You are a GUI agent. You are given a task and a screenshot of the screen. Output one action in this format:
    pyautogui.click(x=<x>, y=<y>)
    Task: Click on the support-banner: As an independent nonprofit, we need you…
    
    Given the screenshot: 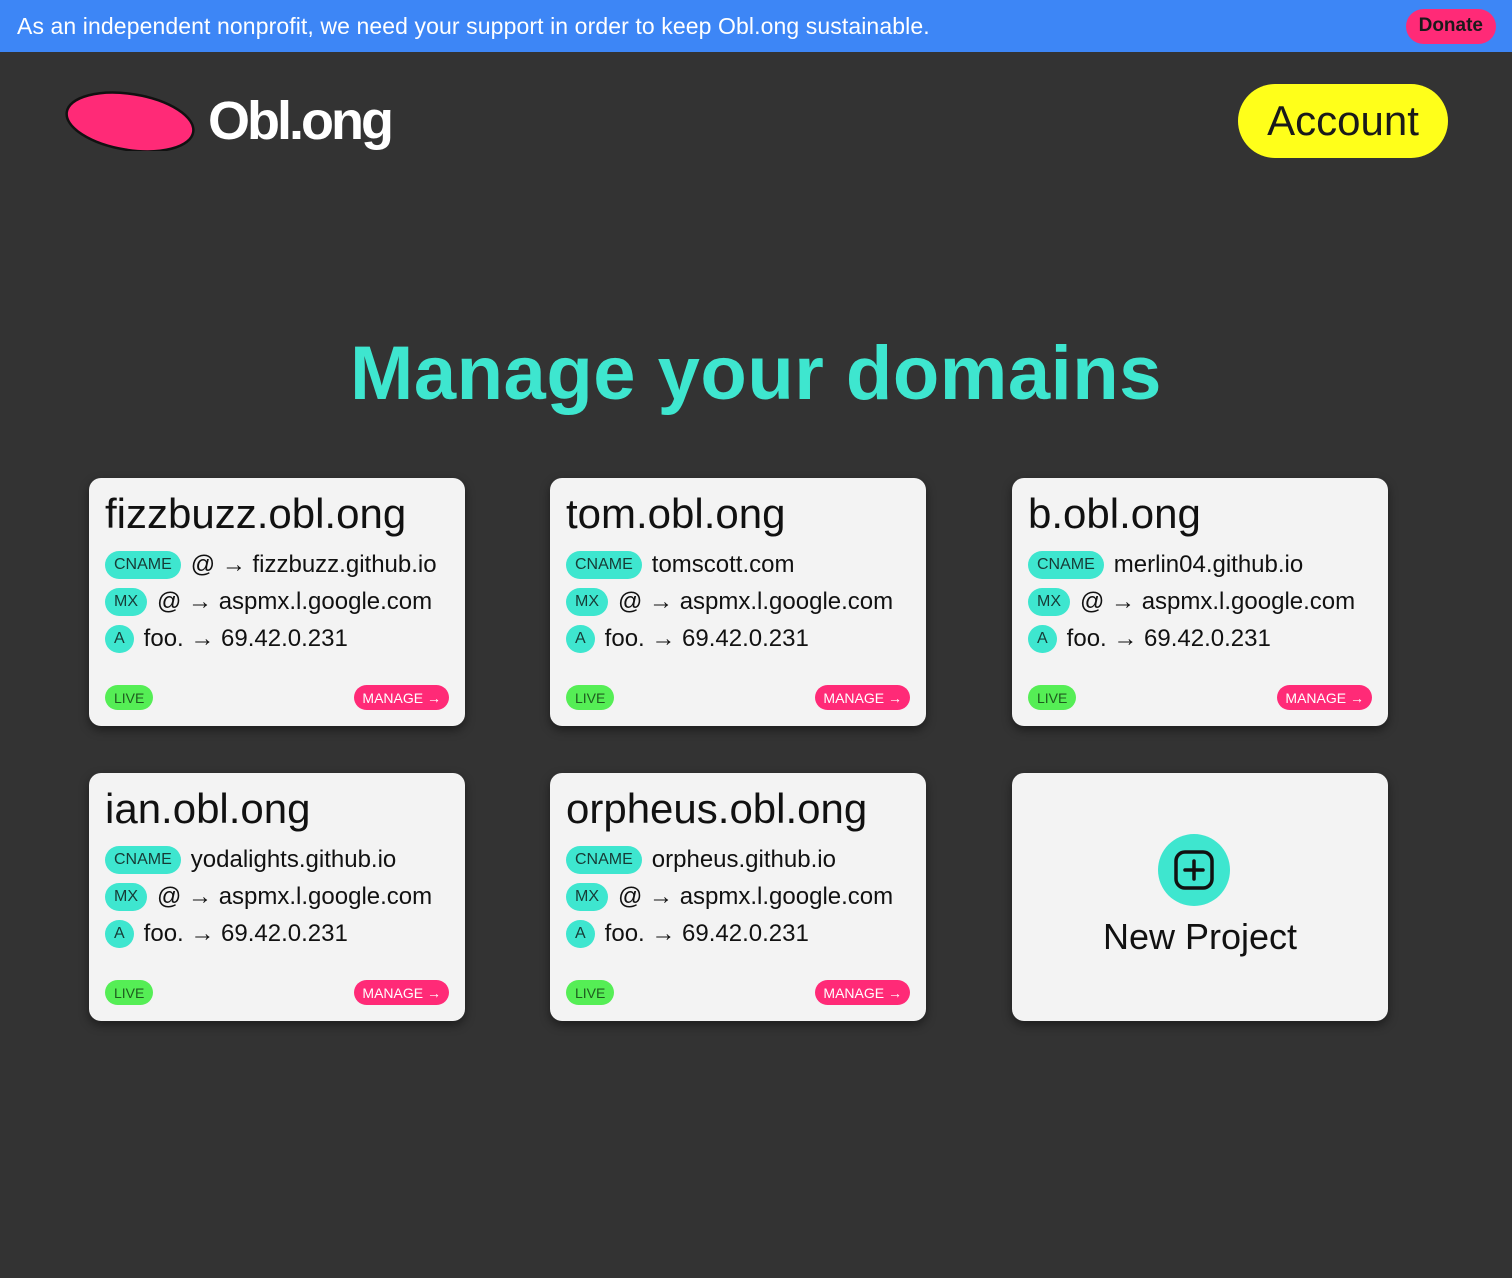 What is the action you would take?
    pyautogui.click(x=756, y=26)
    